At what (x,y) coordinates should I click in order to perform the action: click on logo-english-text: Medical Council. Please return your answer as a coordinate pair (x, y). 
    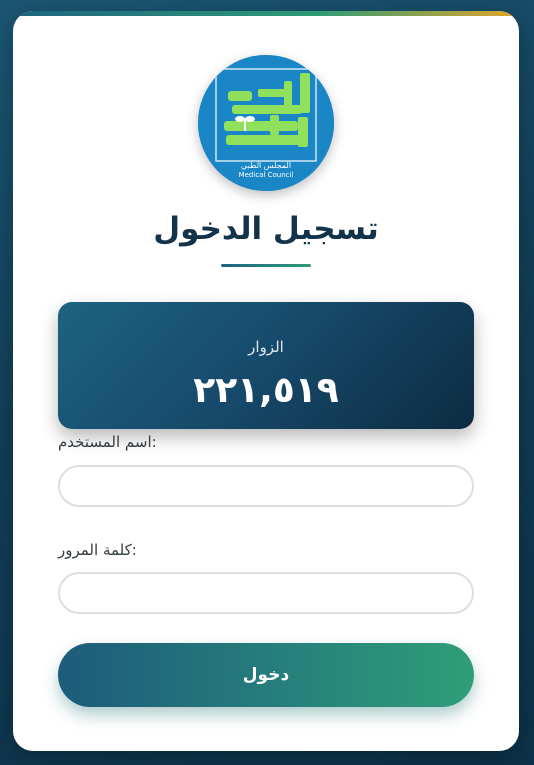
    Looking at the image, I should click on (266, 175).